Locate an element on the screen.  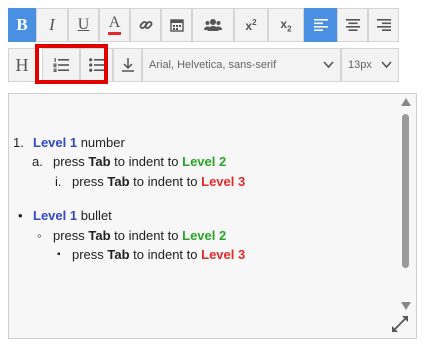
italic-button: I is located at coordinates (52, 25).